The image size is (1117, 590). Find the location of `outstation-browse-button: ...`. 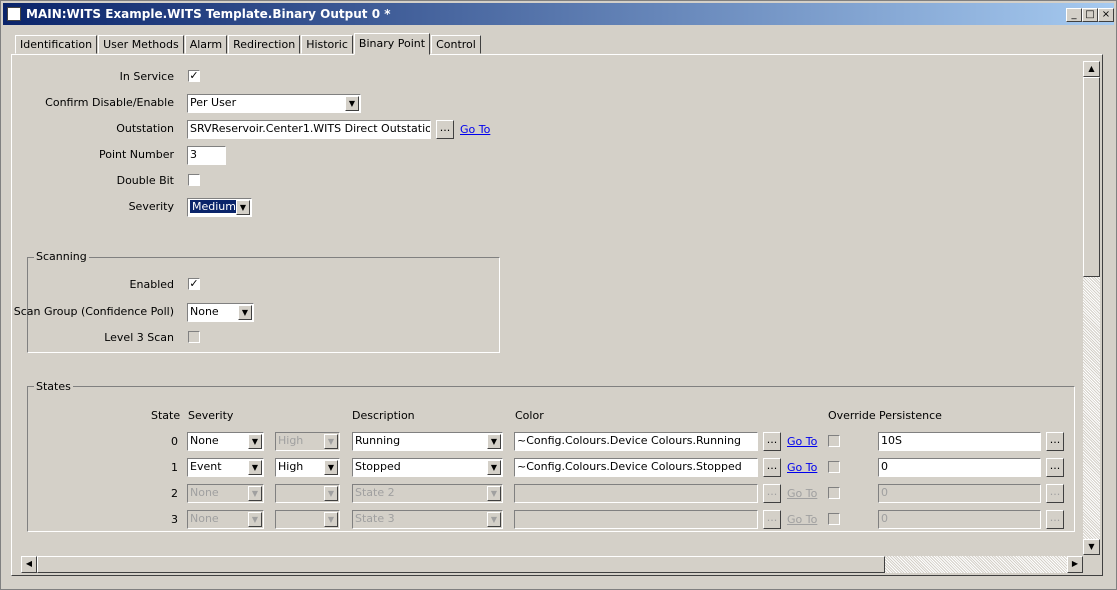

outstation-browse-button: ... is located at coordinates (445, 129).